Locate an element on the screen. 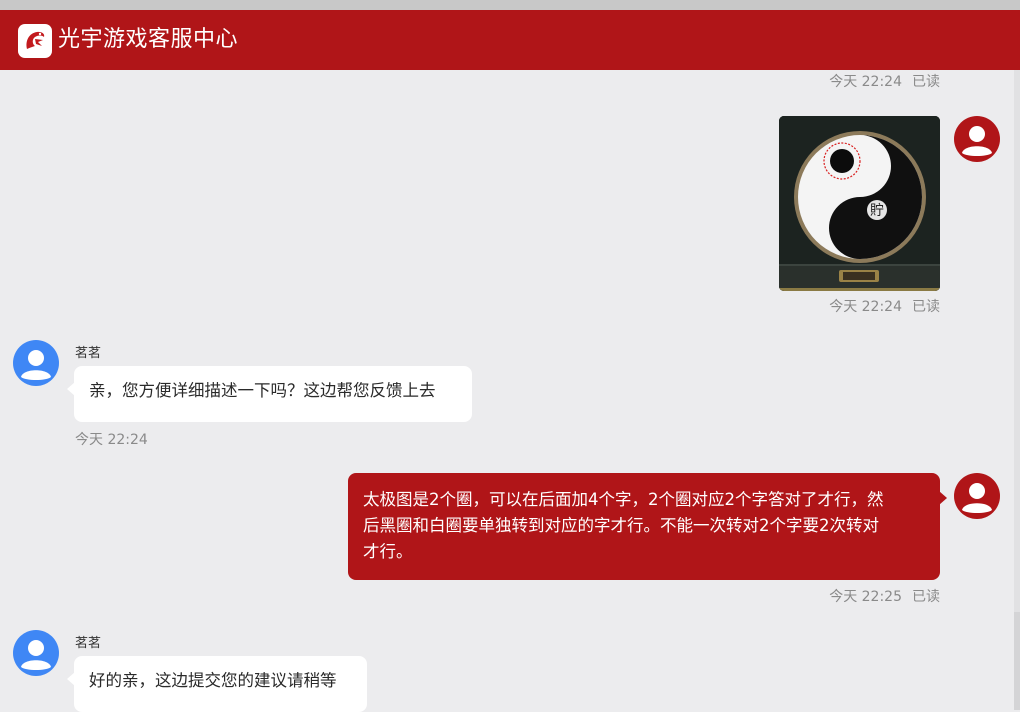  message-text: 好的亲，这边提交您的建议请稍等 is located at coordinates (213, 680).